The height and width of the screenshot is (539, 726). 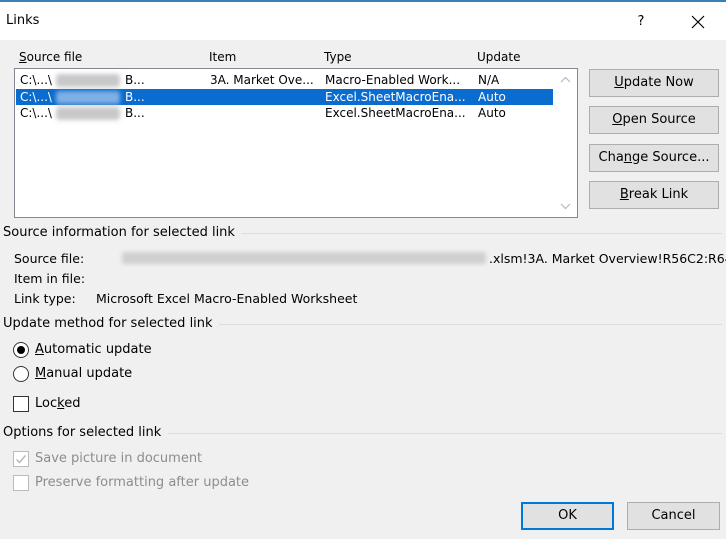 What do you see at coordinates (284, 97) in the screenshot?
I see `link-row-selected: C:\...\ B... Excel.SheetMacroEna... Auto` at bounding box center [284, 97].